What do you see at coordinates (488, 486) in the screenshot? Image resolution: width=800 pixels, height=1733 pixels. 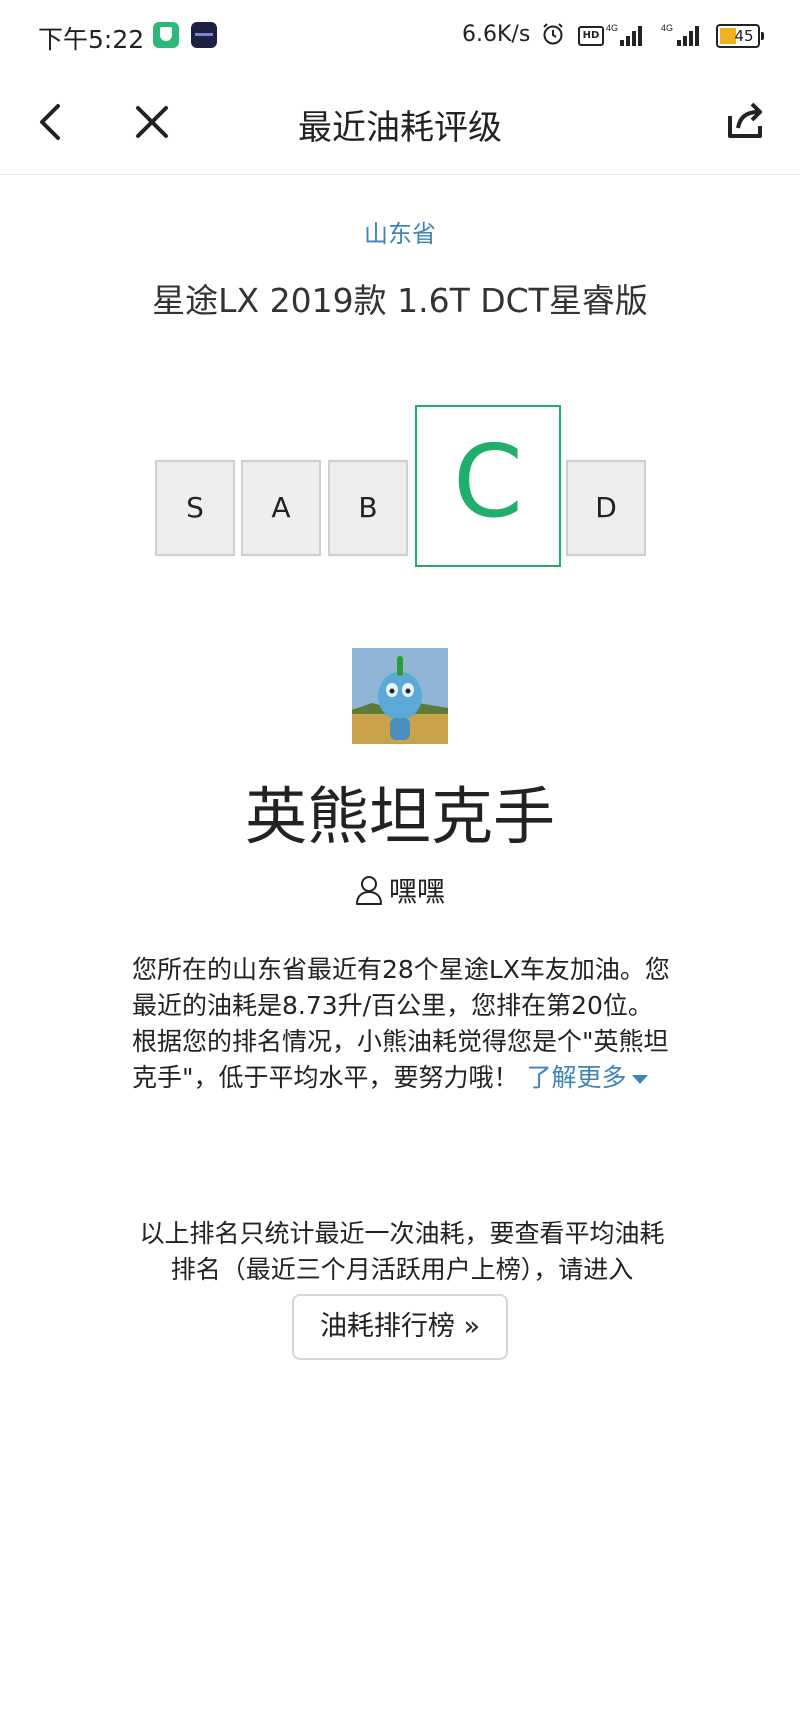 I see `grade-box-c-active: C` at bounding box center [488, 486].